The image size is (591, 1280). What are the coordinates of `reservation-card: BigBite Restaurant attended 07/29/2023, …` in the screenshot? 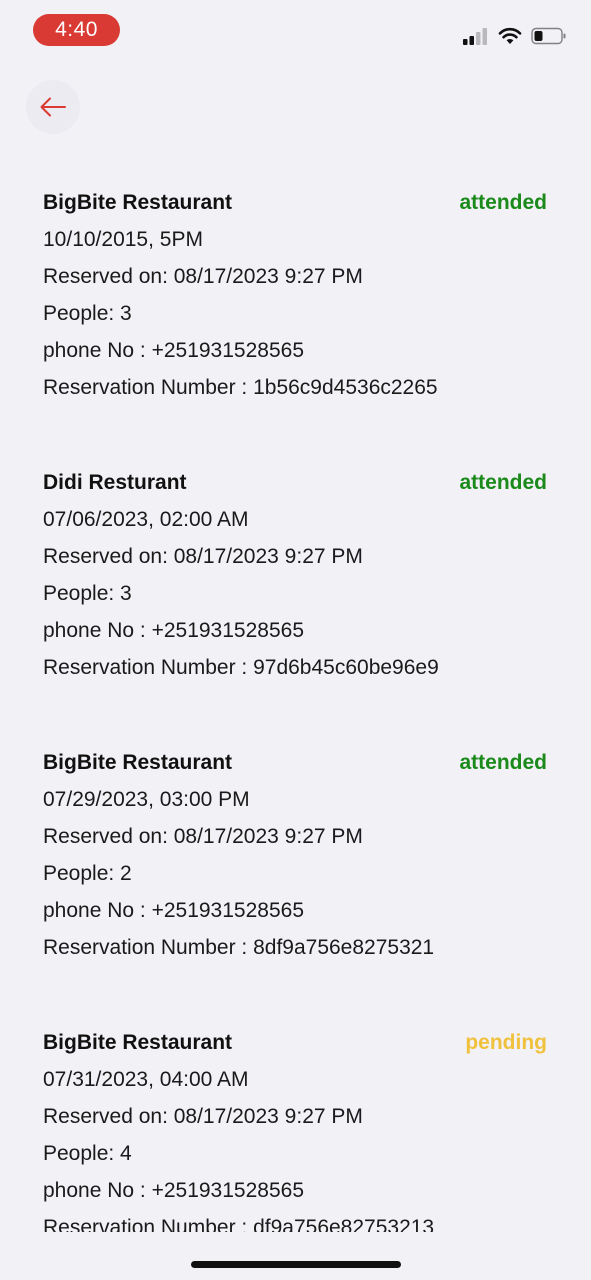 It's located at (295, 855).